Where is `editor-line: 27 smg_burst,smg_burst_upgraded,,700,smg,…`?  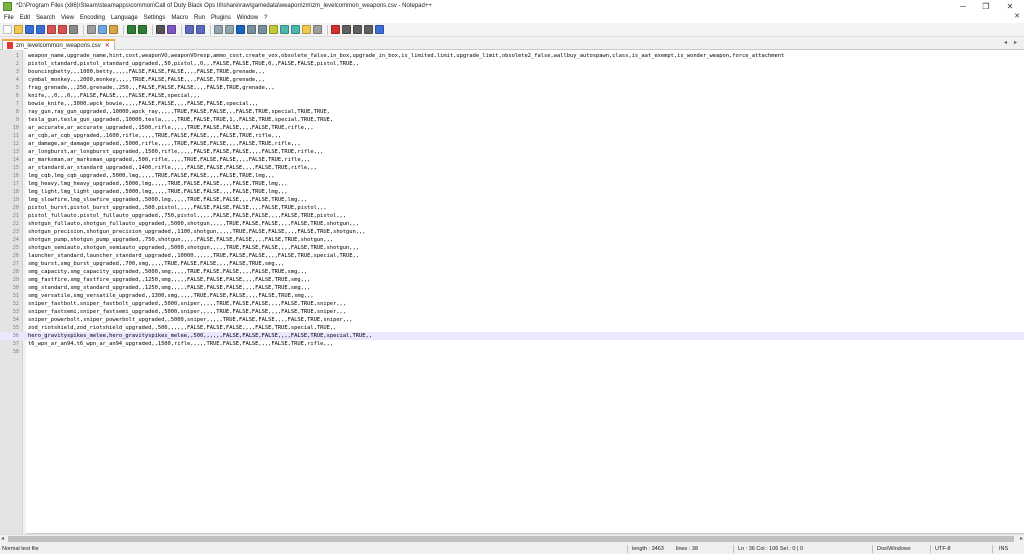 editor-line: 27 smg_burst,smg_burst_upgraded,,700,smg,… is located at coordinates (512, 264).